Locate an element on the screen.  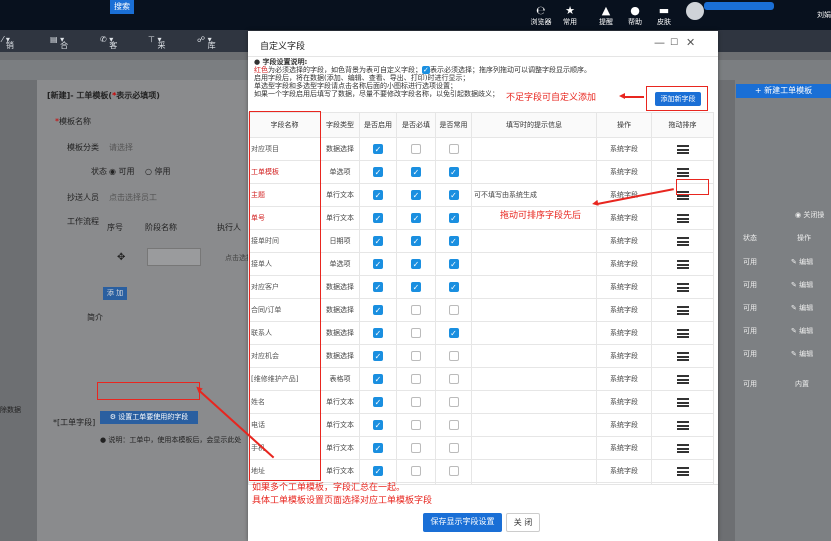
minimize-icon: — is located at coordinates (659, 42).